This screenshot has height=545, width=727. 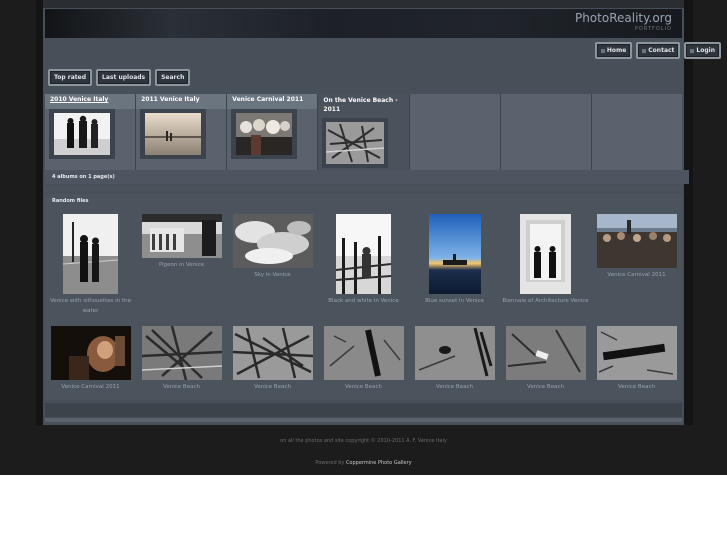 I want to click on coppermine-link: Coppermine Photo Gallery, so click(x=379, y=463).